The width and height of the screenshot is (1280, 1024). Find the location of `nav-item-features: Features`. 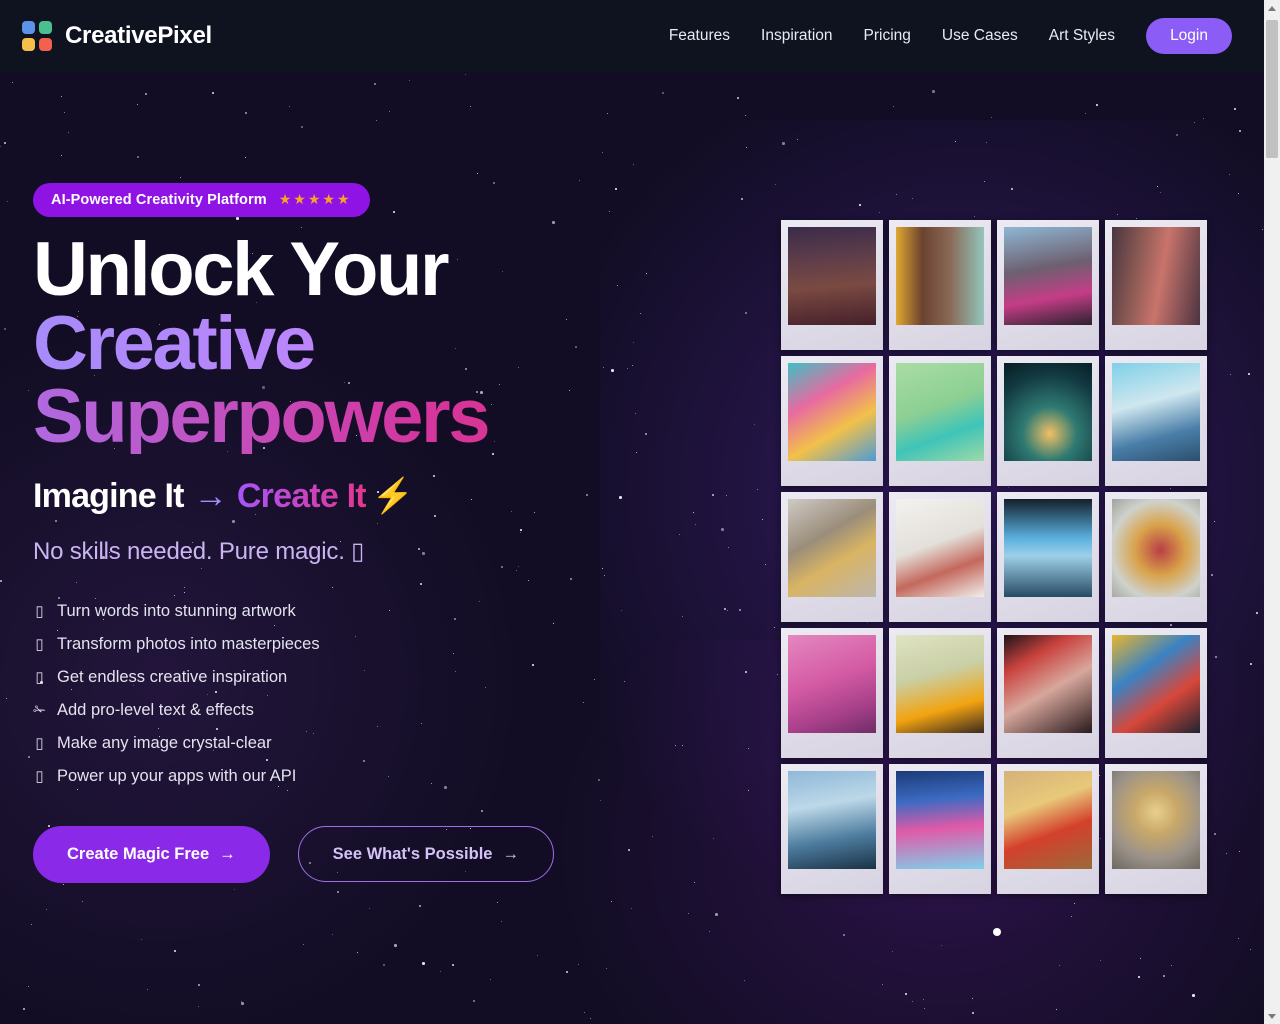

nav-item-features: Features is located at coordinates (699, 36).